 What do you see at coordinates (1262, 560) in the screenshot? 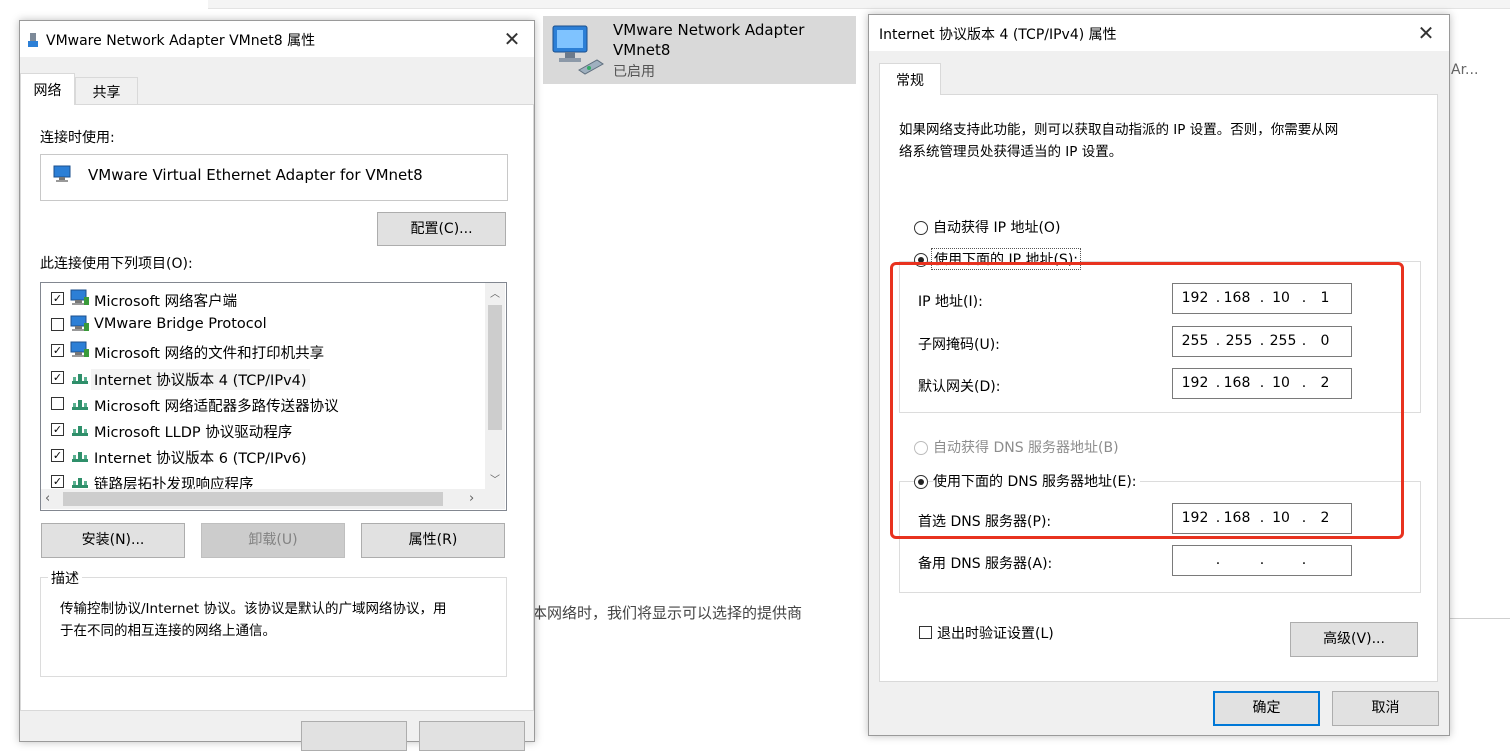
I see `alternate-dns-field: . . .` at bounding box center [1262, 560].